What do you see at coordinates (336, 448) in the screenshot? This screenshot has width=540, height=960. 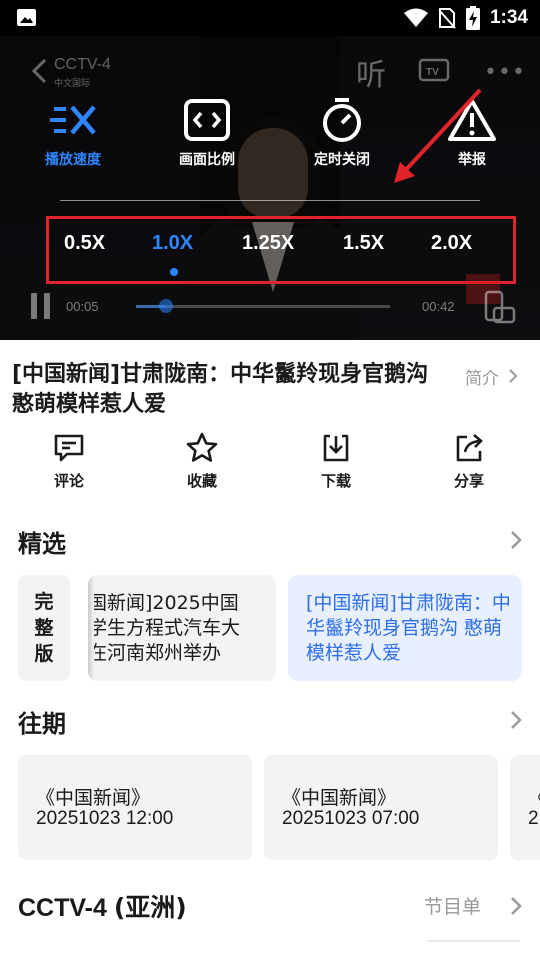 I see `download-icon` at bounding box center [336, 448].